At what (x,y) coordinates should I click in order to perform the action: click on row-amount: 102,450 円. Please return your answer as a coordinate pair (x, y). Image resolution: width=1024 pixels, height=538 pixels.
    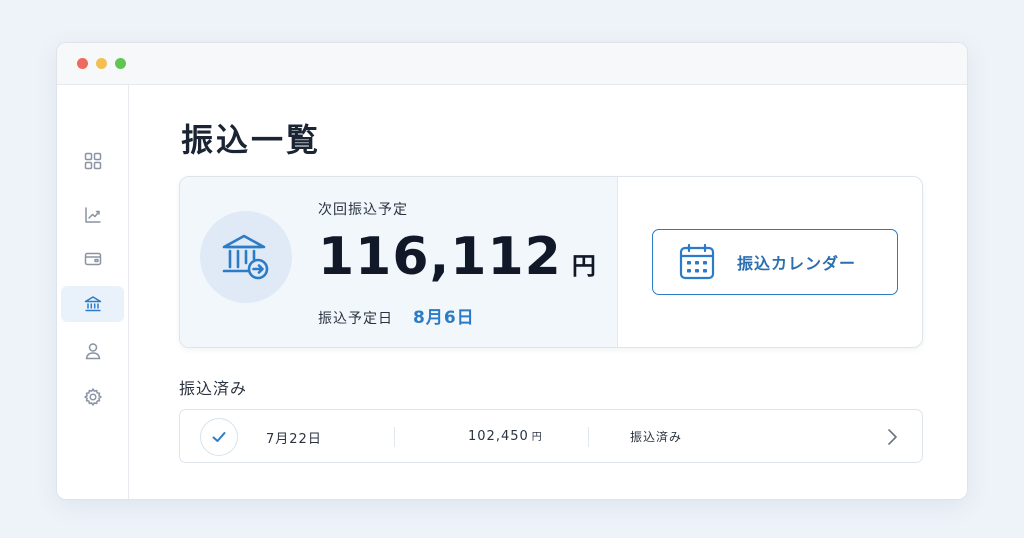
    Looking at the image, I should click on (505, 436).